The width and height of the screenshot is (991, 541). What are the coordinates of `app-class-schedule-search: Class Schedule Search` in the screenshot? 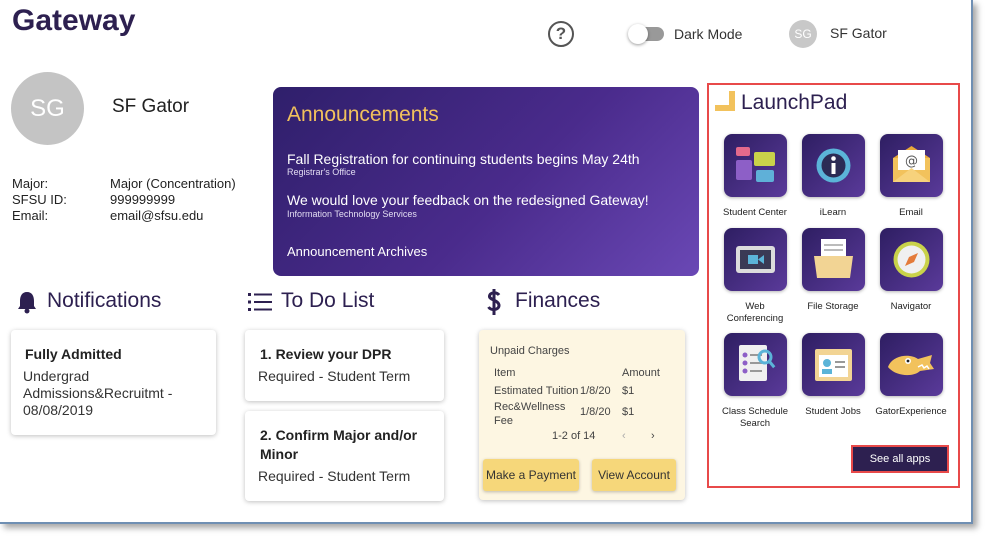 It's located at (755, 381).